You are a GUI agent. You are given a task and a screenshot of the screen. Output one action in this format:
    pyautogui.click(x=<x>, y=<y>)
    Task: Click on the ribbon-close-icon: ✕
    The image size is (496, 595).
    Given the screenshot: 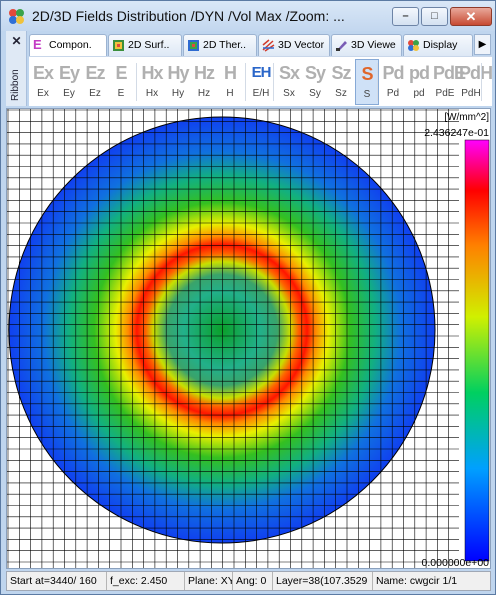 What is the action you would take?
    pyautogui.click(x=16, y=41)
    